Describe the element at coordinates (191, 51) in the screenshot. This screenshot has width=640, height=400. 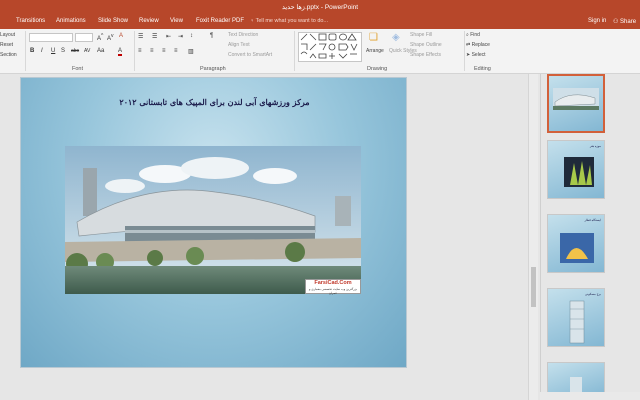
I see `columns-icon: ▥` at that location.